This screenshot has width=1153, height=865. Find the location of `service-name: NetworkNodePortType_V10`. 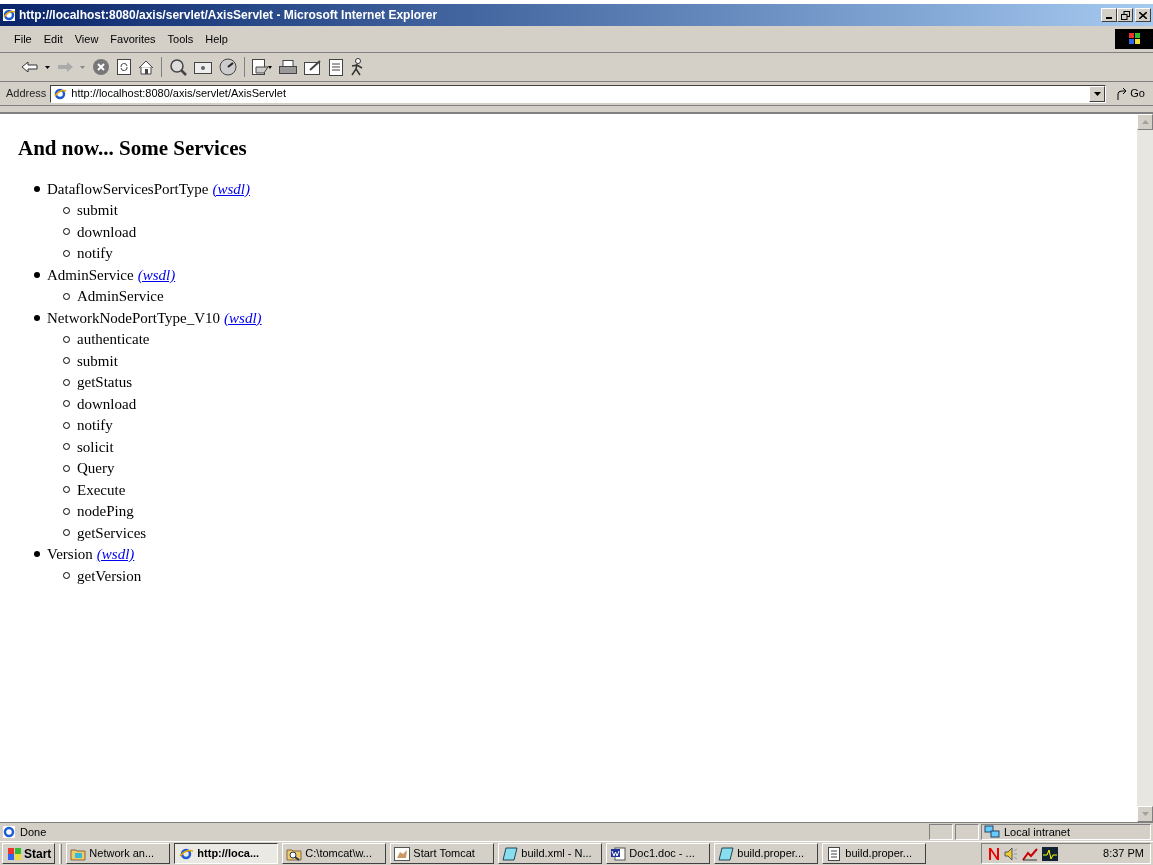

service-name: NetworkNodePortType_V10 is located at coordinates (134, 318).